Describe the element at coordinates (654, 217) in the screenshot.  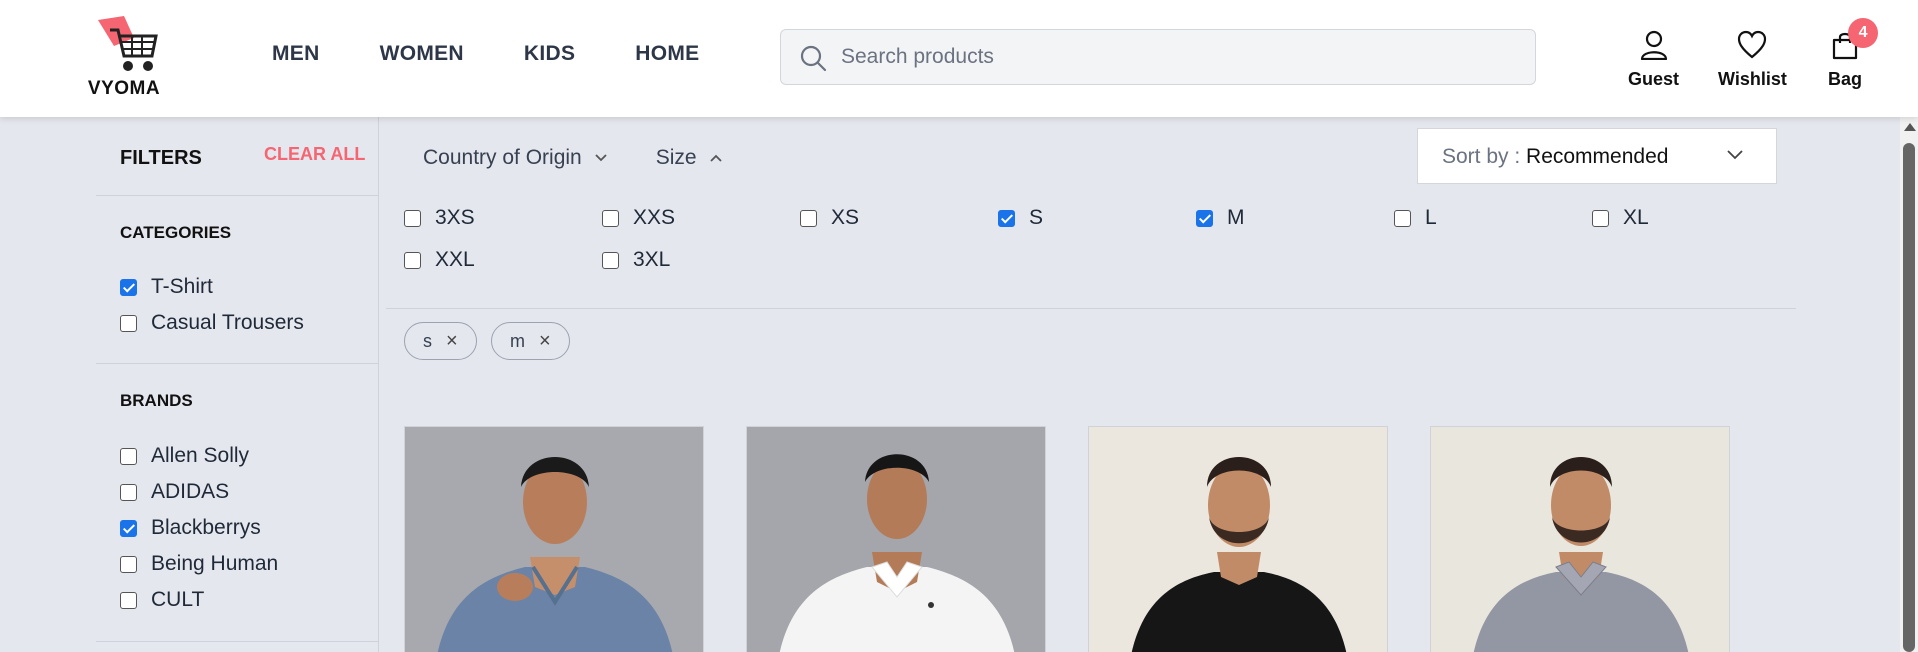
I see `size-label: XXS` at that location.